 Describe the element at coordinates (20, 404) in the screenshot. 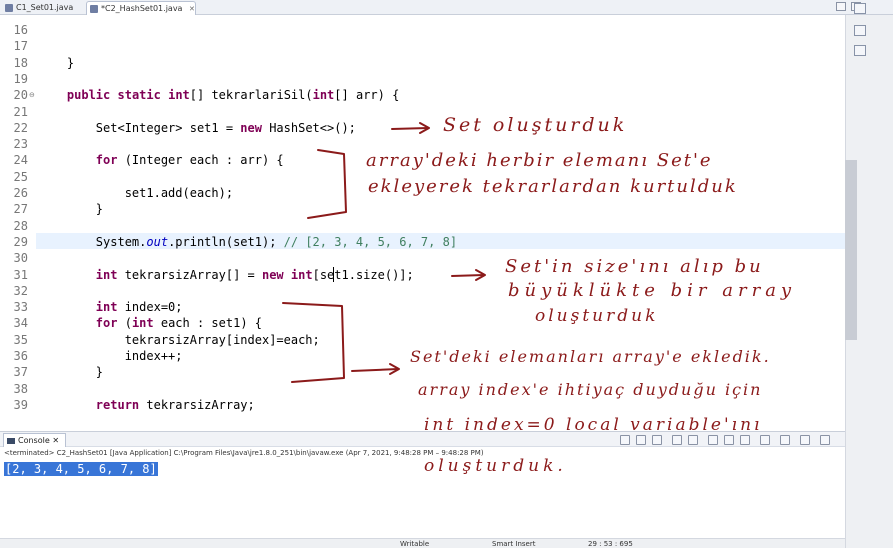

I see `line-number: 39` at that location.